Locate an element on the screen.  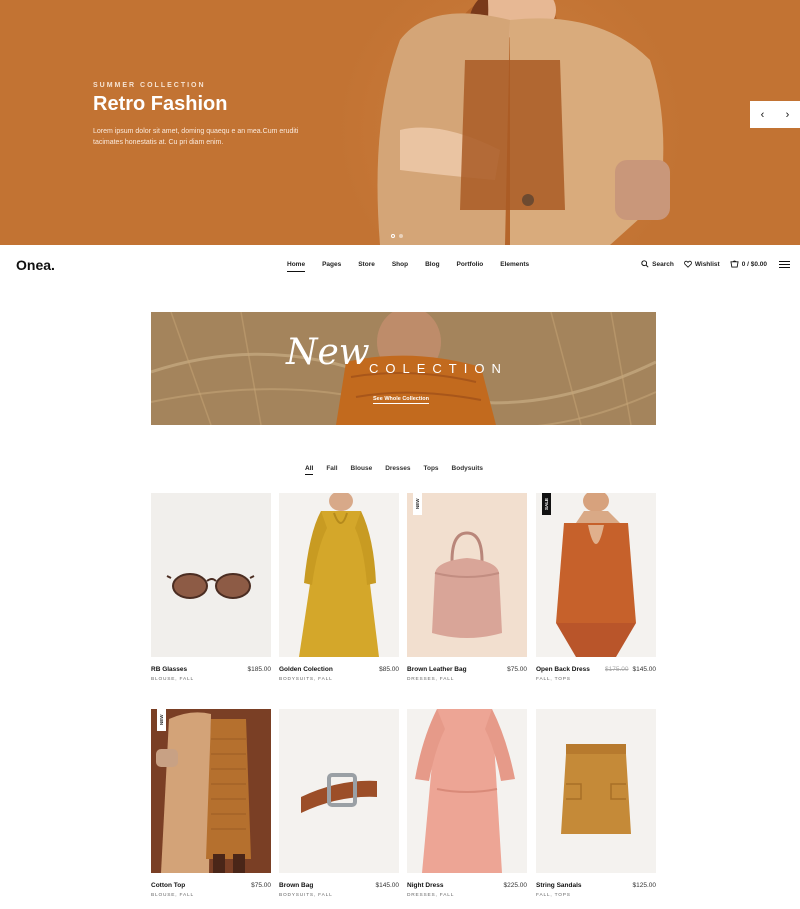
product-name: String Sandals is located at coordinates (559, 885).